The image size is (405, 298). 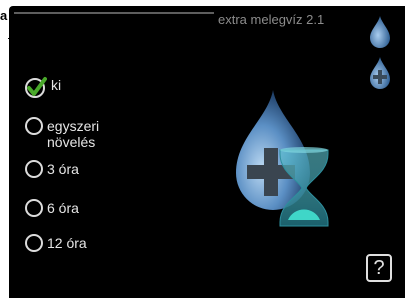 I want to click on water-drop-icon, so click(x=380, y=32).